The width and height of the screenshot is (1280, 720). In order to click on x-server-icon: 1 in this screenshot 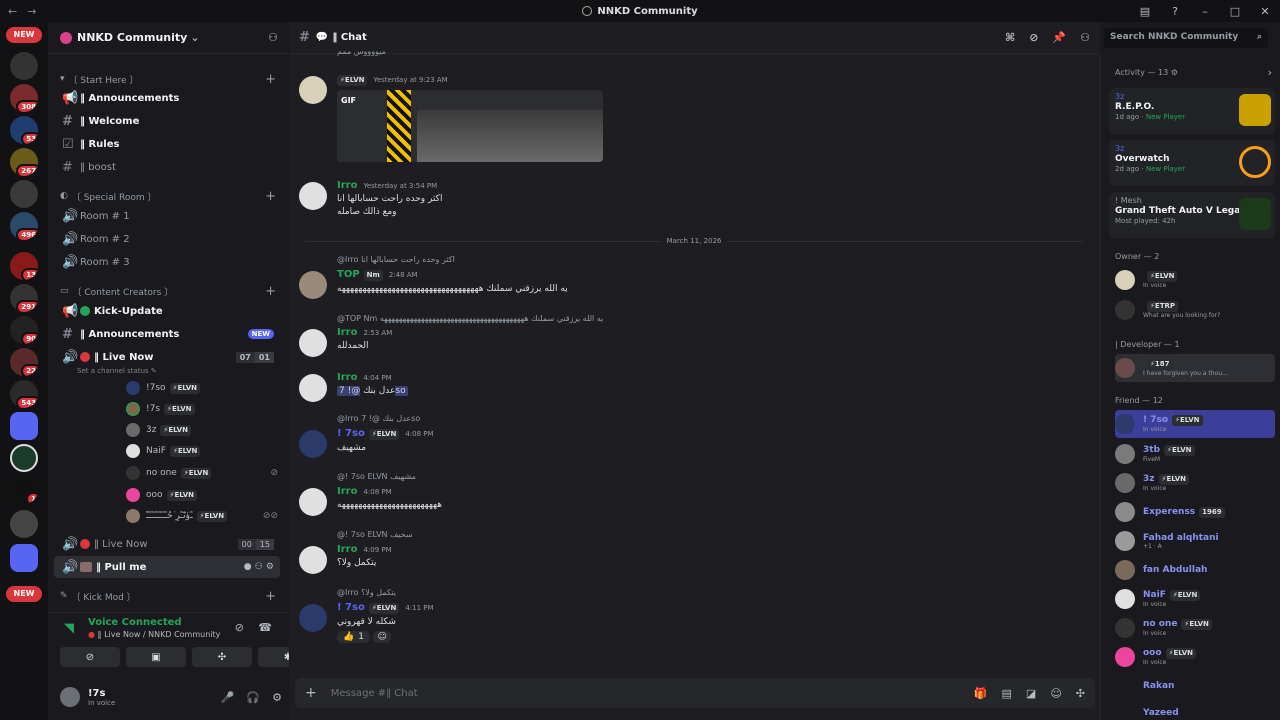, I will do `click(24, 490)`.